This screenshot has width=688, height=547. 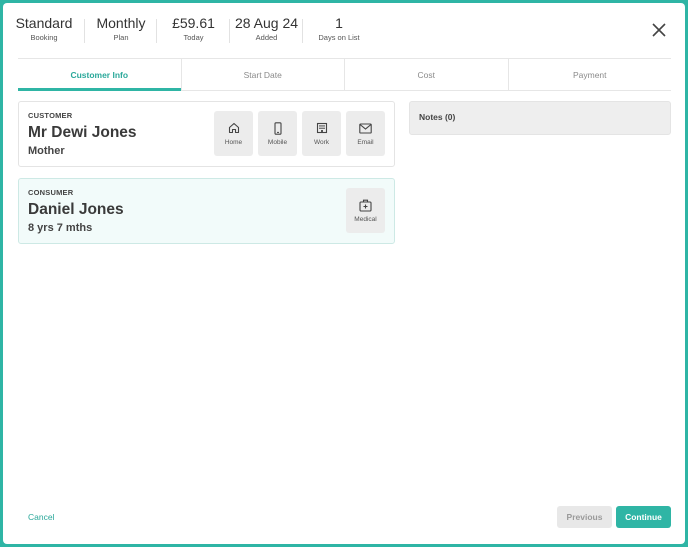 I want to click on work-button: Work, so click(x=321, y=133).